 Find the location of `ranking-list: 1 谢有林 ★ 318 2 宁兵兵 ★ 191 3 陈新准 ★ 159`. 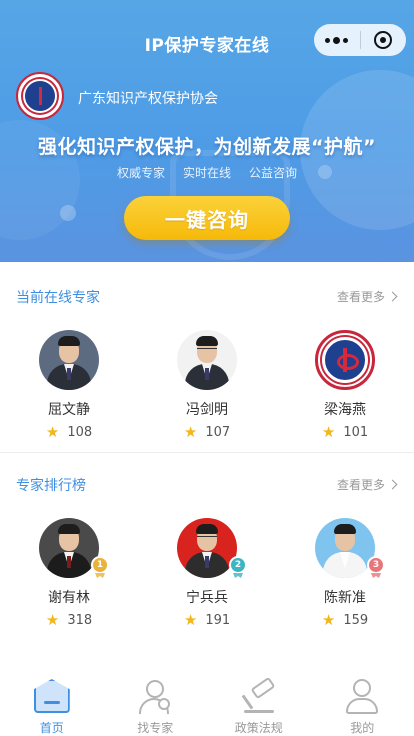

ranking-list: 1 谢有林 ★ 318 2 宁兵兵 ★ 191 3 陈新准 ★ 159 is located at coordinates (207, 573).